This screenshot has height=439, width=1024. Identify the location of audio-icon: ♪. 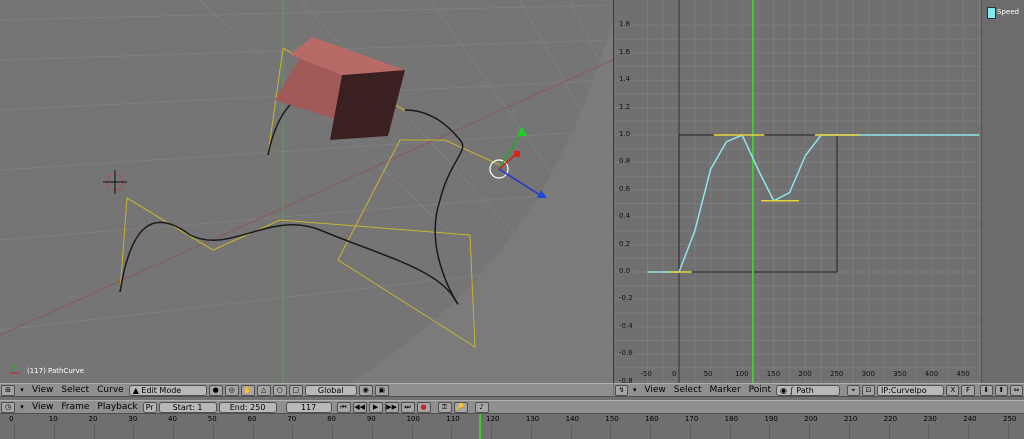
(481, 407).